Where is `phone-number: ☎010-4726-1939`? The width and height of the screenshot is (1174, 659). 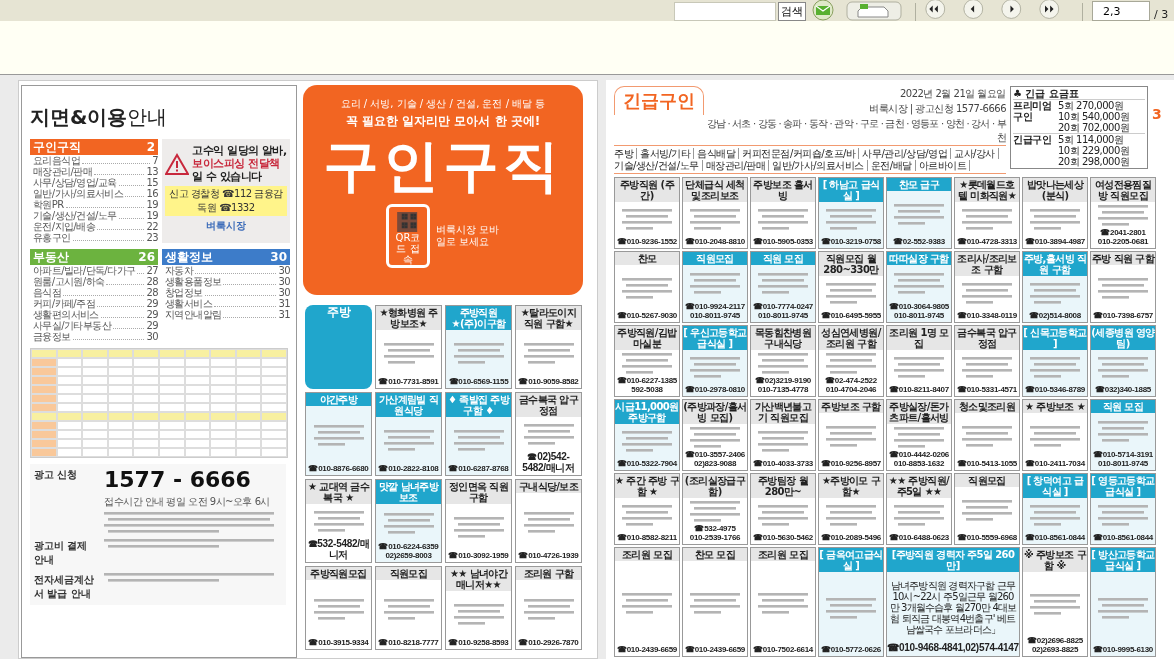 phone-number: ☎010-4726-1939 is located at coordinates (548, 555).